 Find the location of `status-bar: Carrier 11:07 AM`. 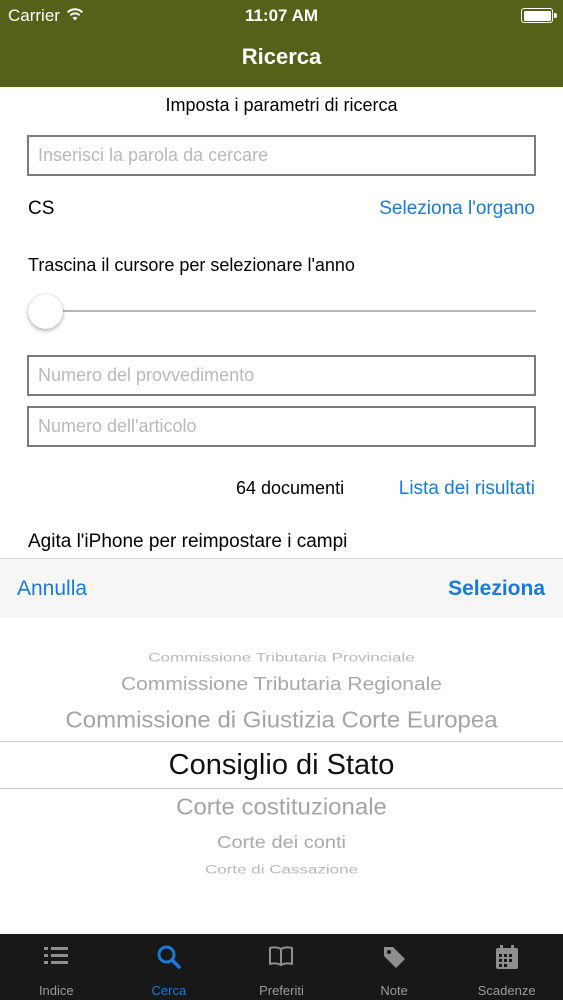

status-bar: Carrier 11:07 AM is located at coordinates (281, 16).